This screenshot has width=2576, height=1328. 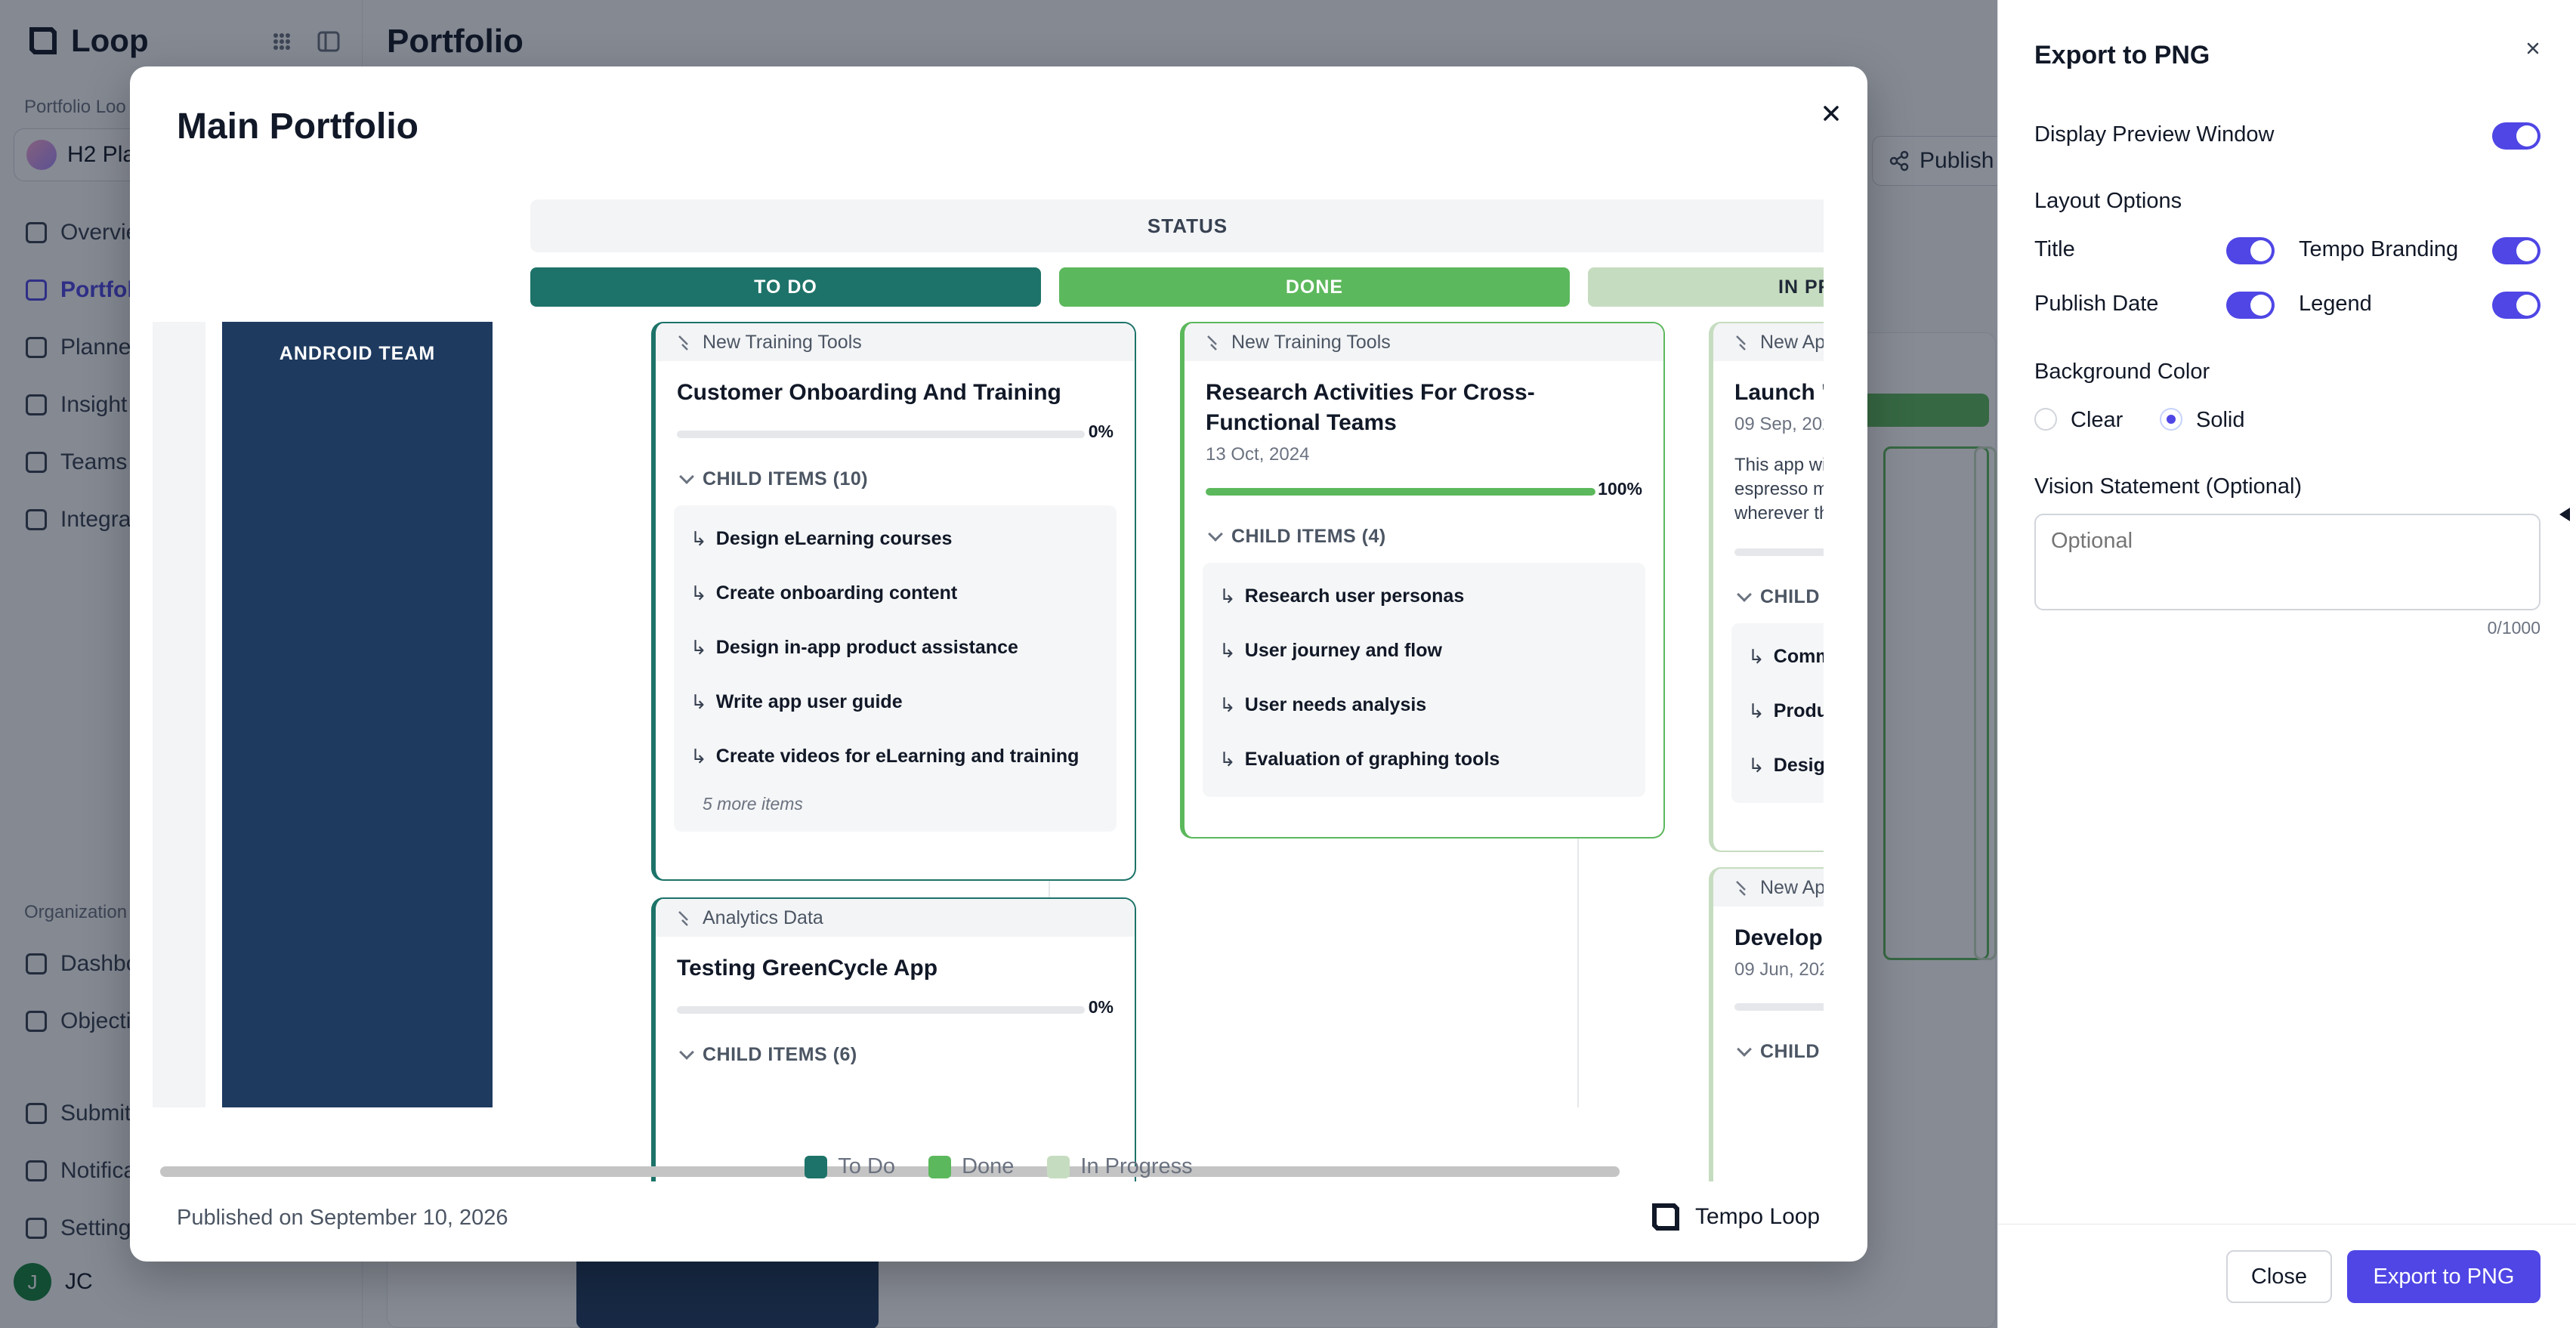 What do you see at coordinates (1258, 454) in the screenshot?
I see `card-date: 13 Oct, 2024` at bounding box center [1258, 454].